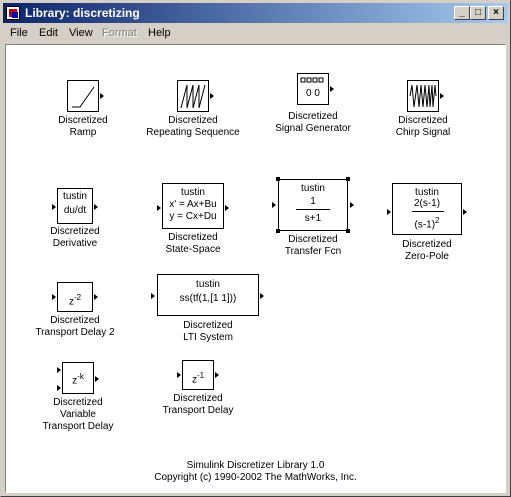 Image resolution: width=511 pixels, height=497 pixels. I want to click on discretized-transport-delay-2-block: z-2, so click(75, 297).